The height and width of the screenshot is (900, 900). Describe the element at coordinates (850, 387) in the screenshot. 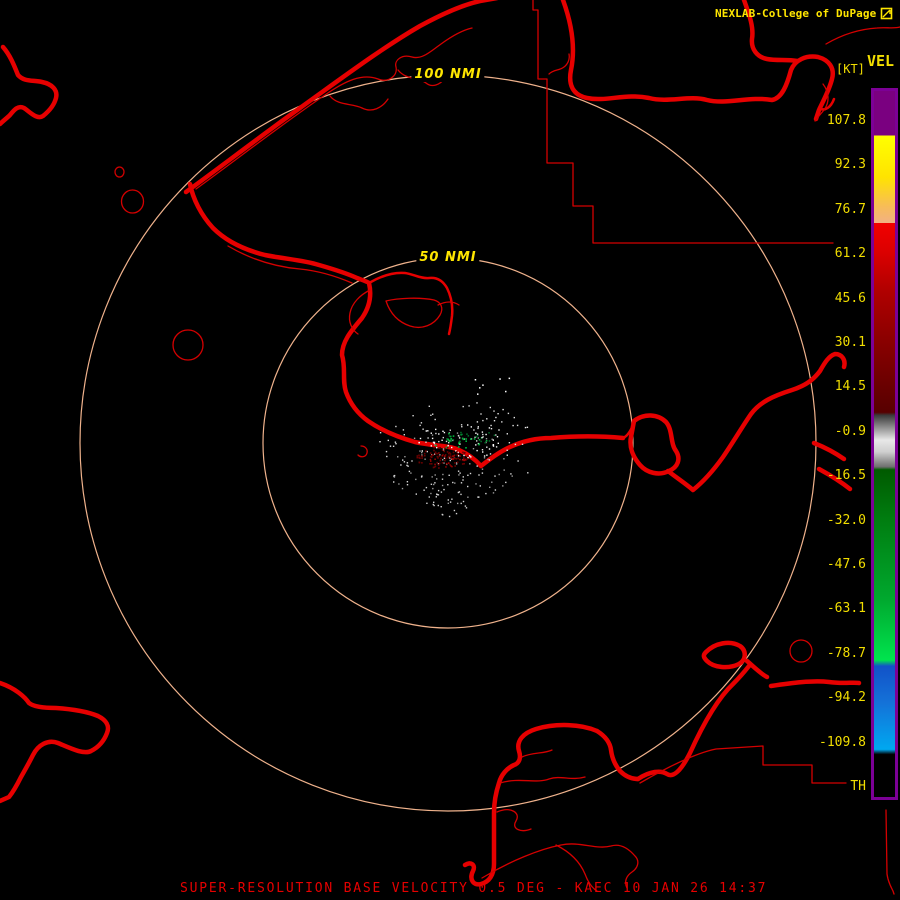

I see `colorbar-tick-label: 14.5` at that location.